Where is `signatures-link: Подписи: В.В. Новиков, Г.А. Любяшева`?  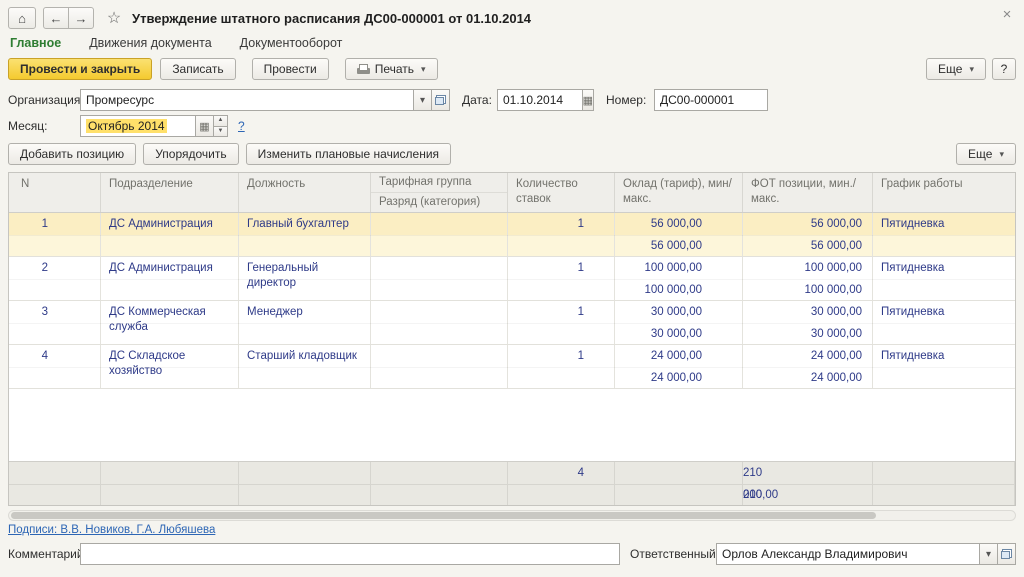 signatures-link: Подписи: В.В. Новиков, Г.А. Любяшева is located at coordinates (111, 530).